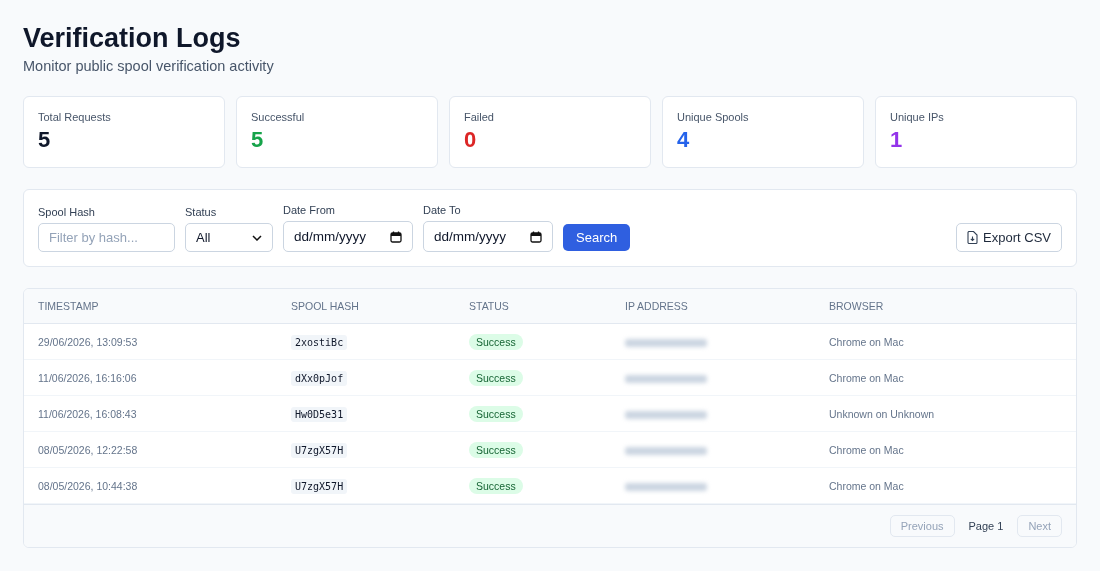  Describe the element at coordinates (150, 413) in the screenshot. I see `timestamp-cell: 11/06/2026, 16:08:43` at that location.